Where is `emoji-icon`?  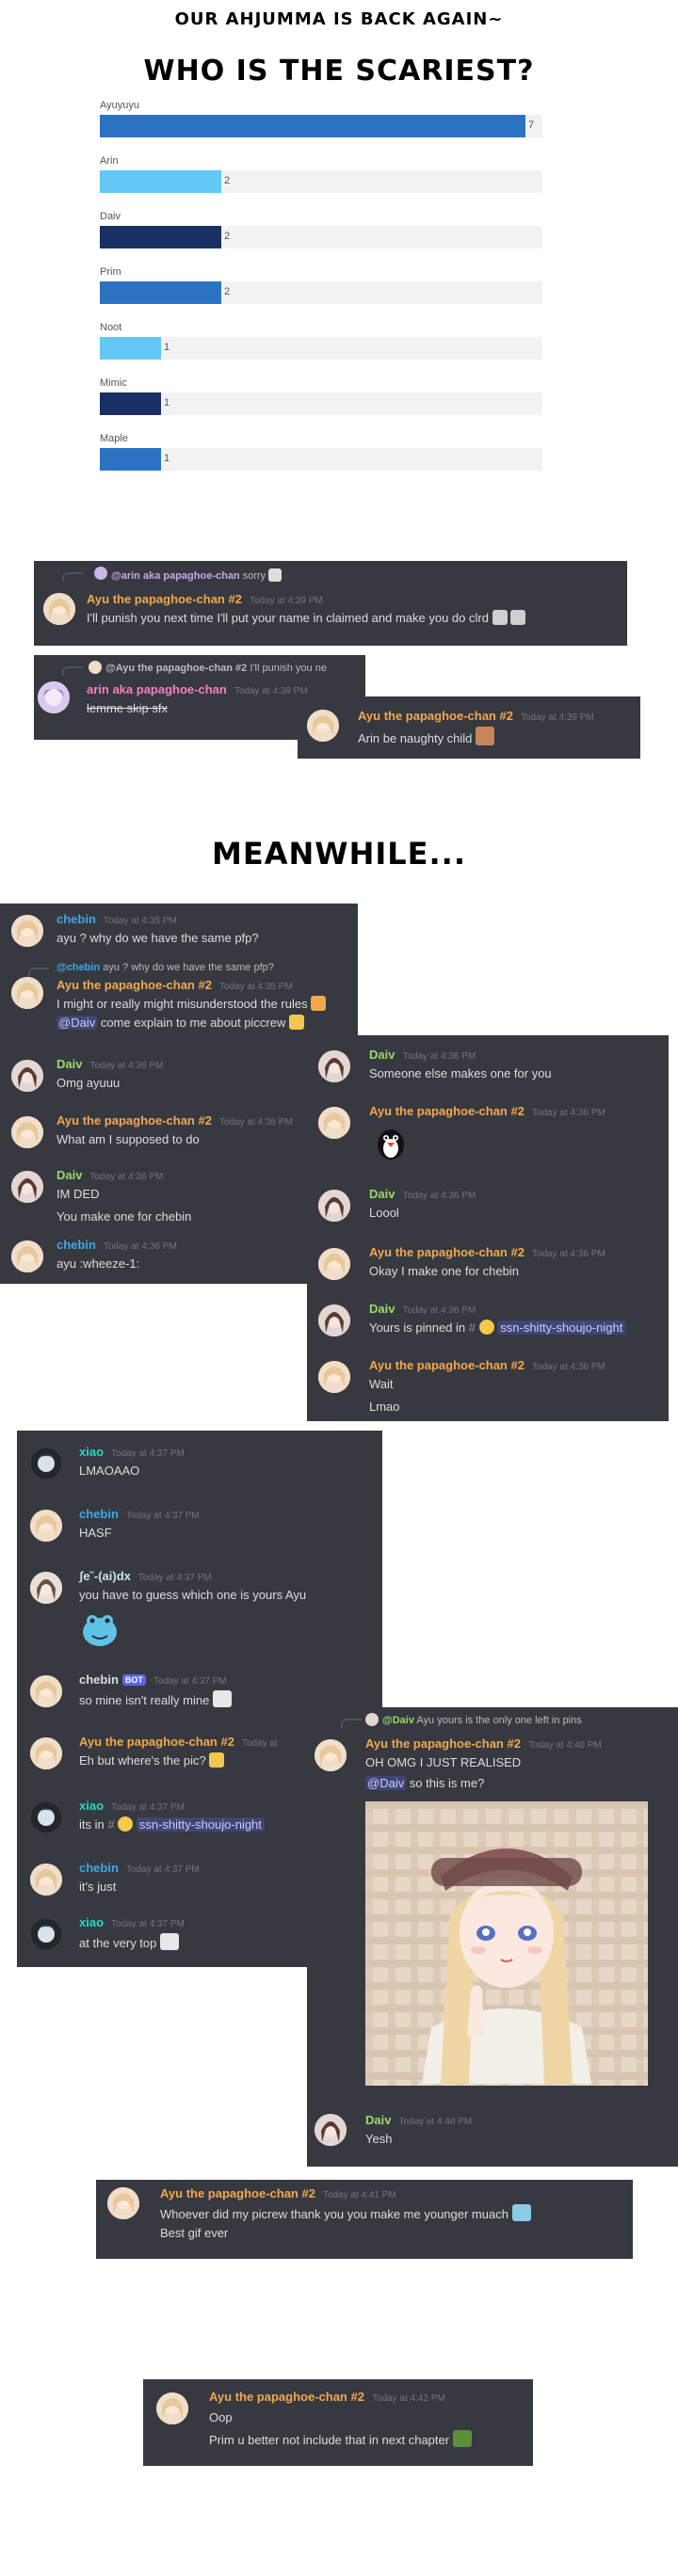
emoji-icon is located at coordinates (500, 617).